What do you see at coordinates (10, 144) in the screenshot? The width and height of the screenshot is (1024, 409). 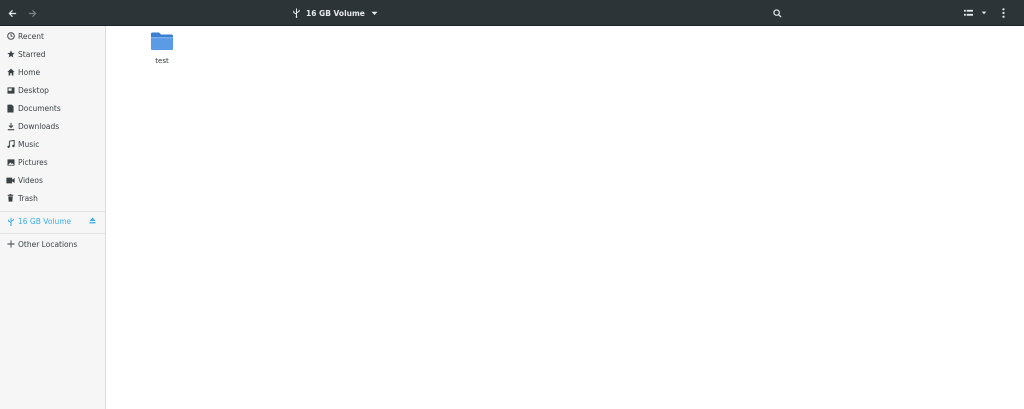 I see `music-icon` at bounding box center [10, 144].